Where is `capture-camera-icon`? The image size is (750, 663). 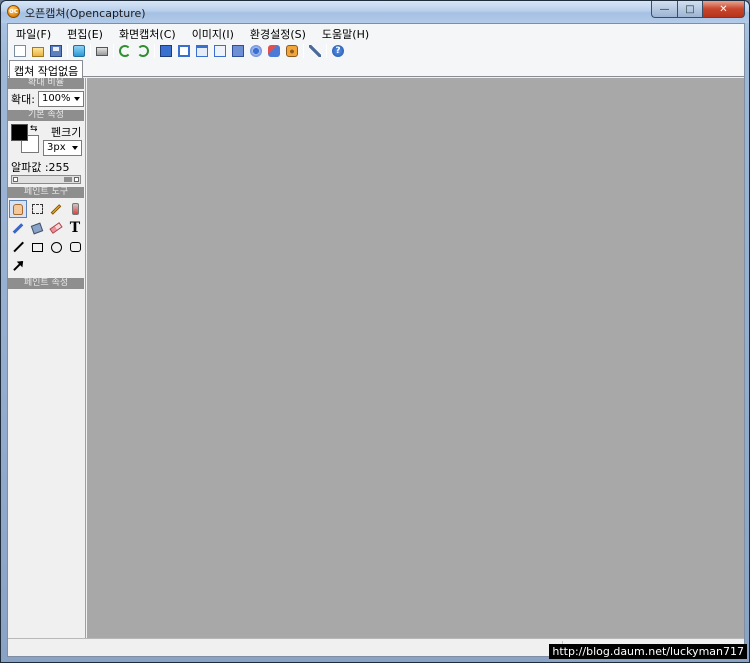
capture-camera-icon is located at coordinates (292, 50).